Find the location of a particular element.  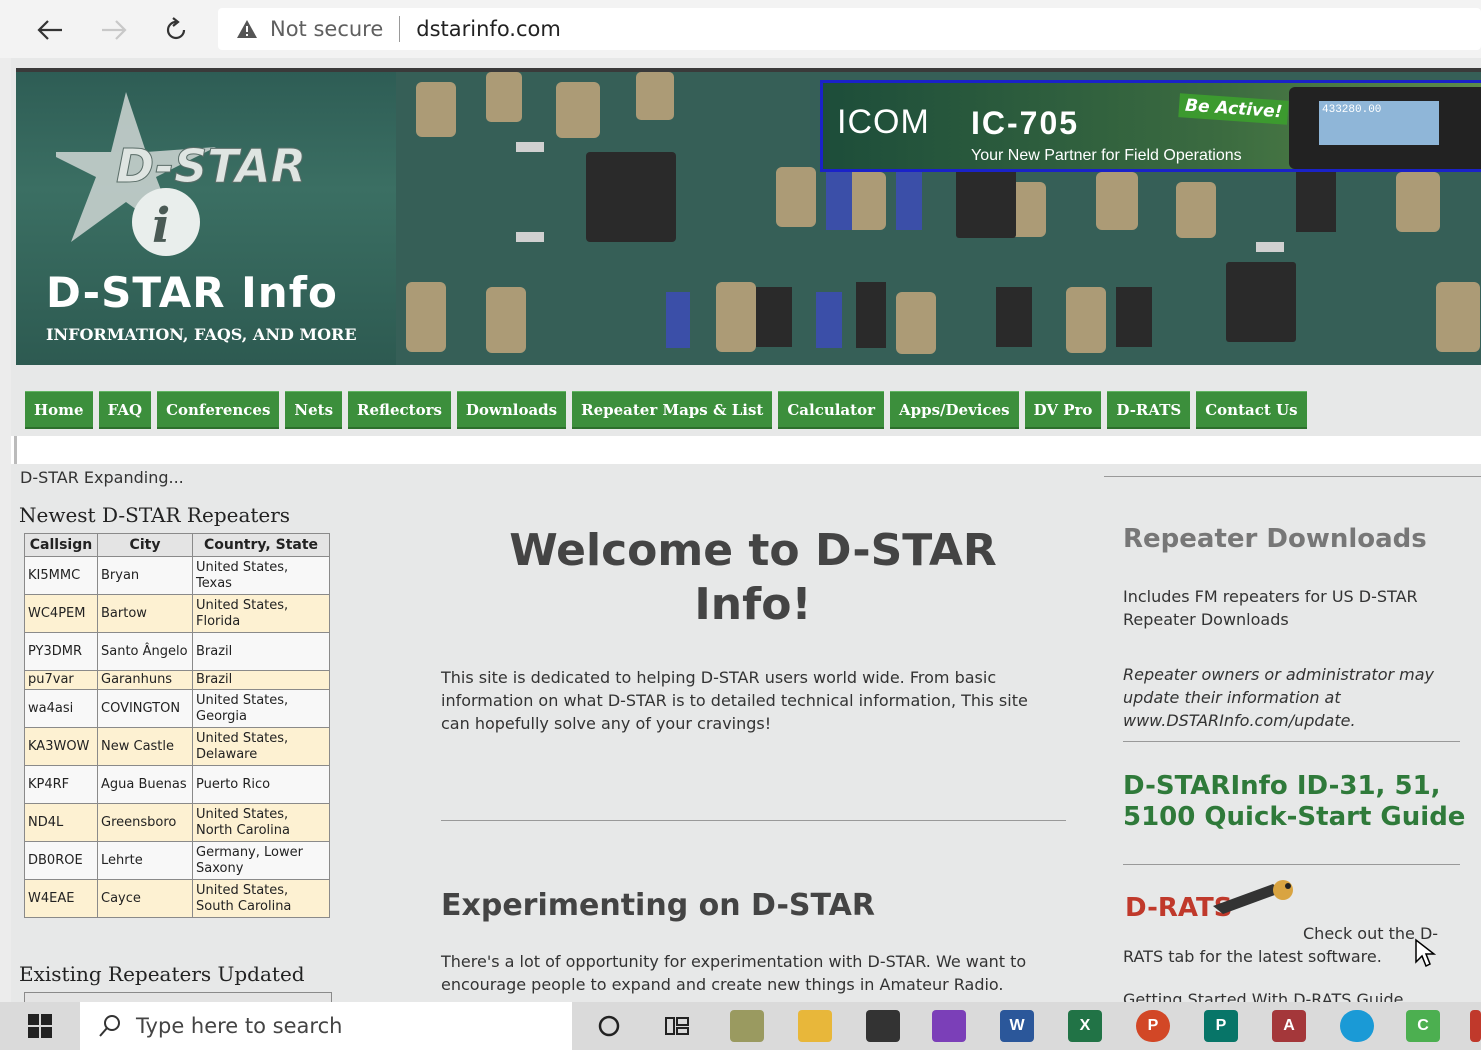

warning-icon is located at coordinates (247, 29).